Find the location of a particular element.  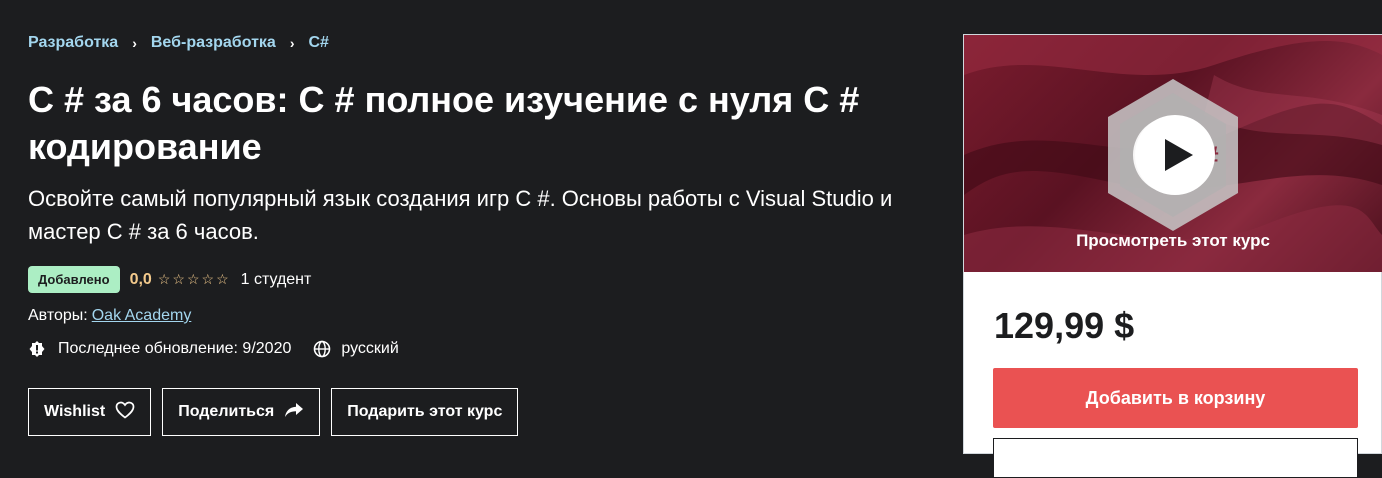

globe-icon is located at coordinates (322, 349).